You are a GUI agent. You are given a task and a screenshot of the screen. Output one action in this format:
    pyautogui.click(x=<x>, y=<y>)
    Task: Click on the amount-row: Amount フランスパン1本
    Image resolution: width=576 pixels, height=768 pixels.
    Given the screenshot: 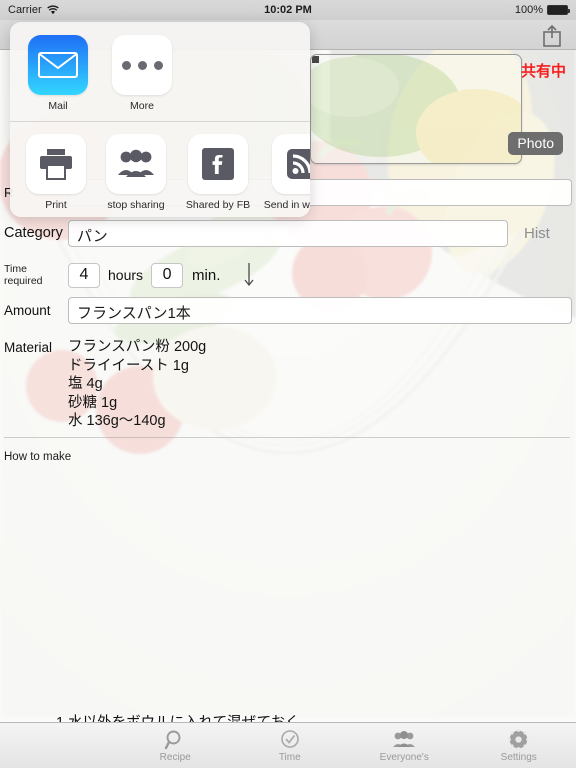 What is the action you would take?
    pyautogui.click(x=288, y=310)
    